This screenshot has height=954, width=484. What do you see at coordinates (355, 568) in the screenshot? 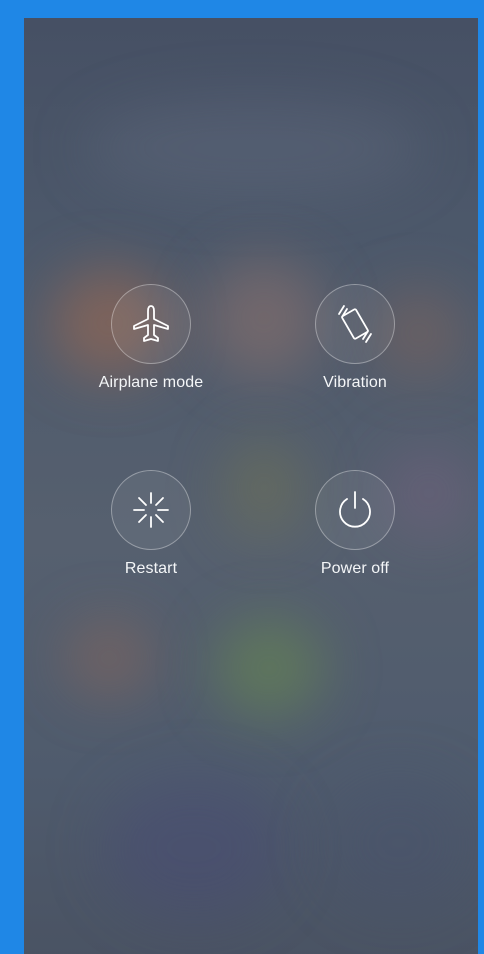
I see `power-off-label: Power off` at bounding box center [355, 568].